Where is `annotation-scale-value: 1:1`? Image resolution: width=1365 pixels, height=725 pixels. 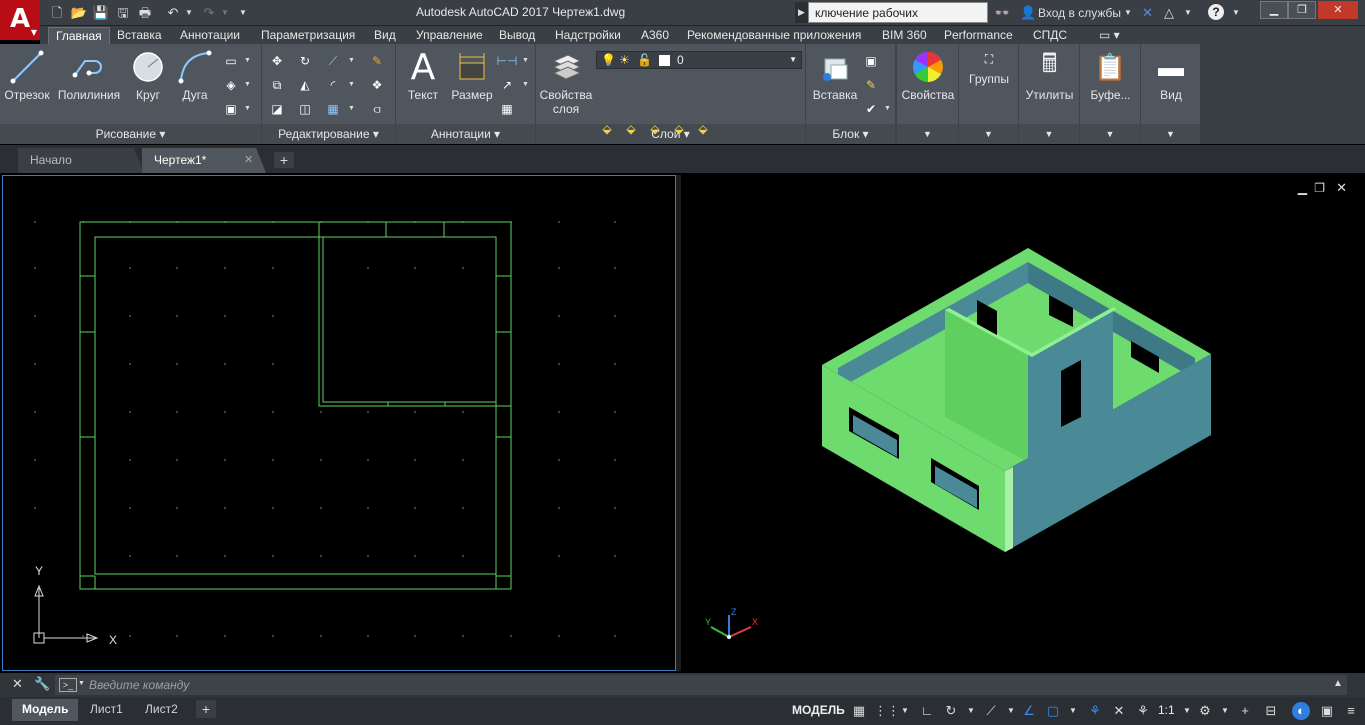
annotation-scale-value: 1:1 is located at coordinates (1166, 710).